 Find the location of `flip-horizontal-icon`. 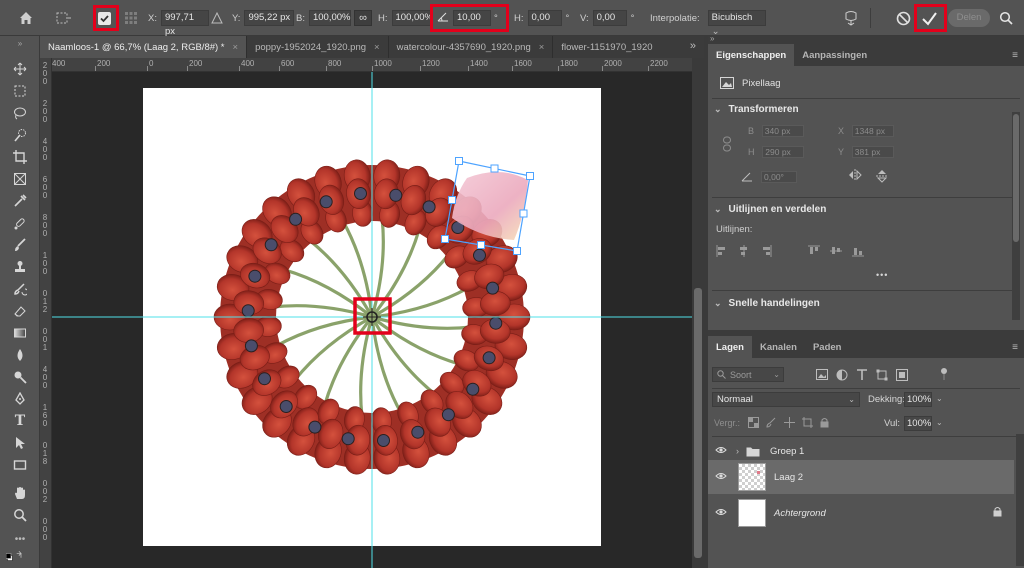

flip-horizontal-icon is located at coordinates (855, 176).